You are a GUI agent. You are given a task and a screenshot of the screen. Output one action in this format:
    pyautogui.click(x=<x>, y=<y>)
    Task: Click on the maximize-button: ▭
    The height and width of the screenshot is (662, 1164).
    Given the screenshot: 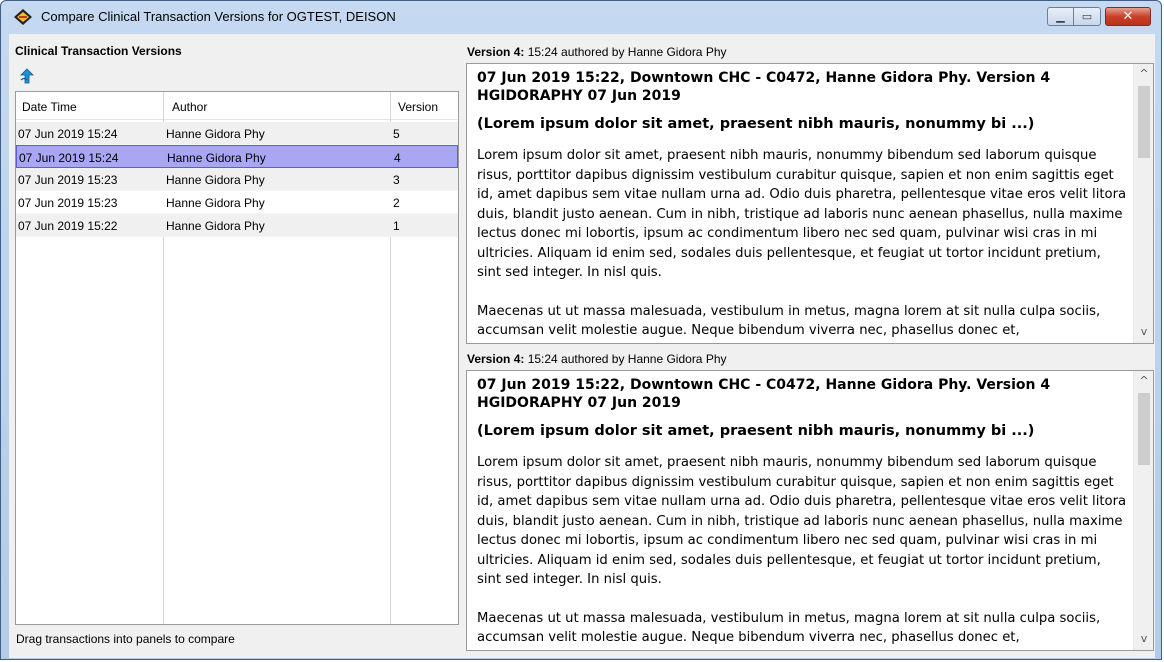 What is the action you would take?
    pyautogui.click(x=1087, y=16)
    